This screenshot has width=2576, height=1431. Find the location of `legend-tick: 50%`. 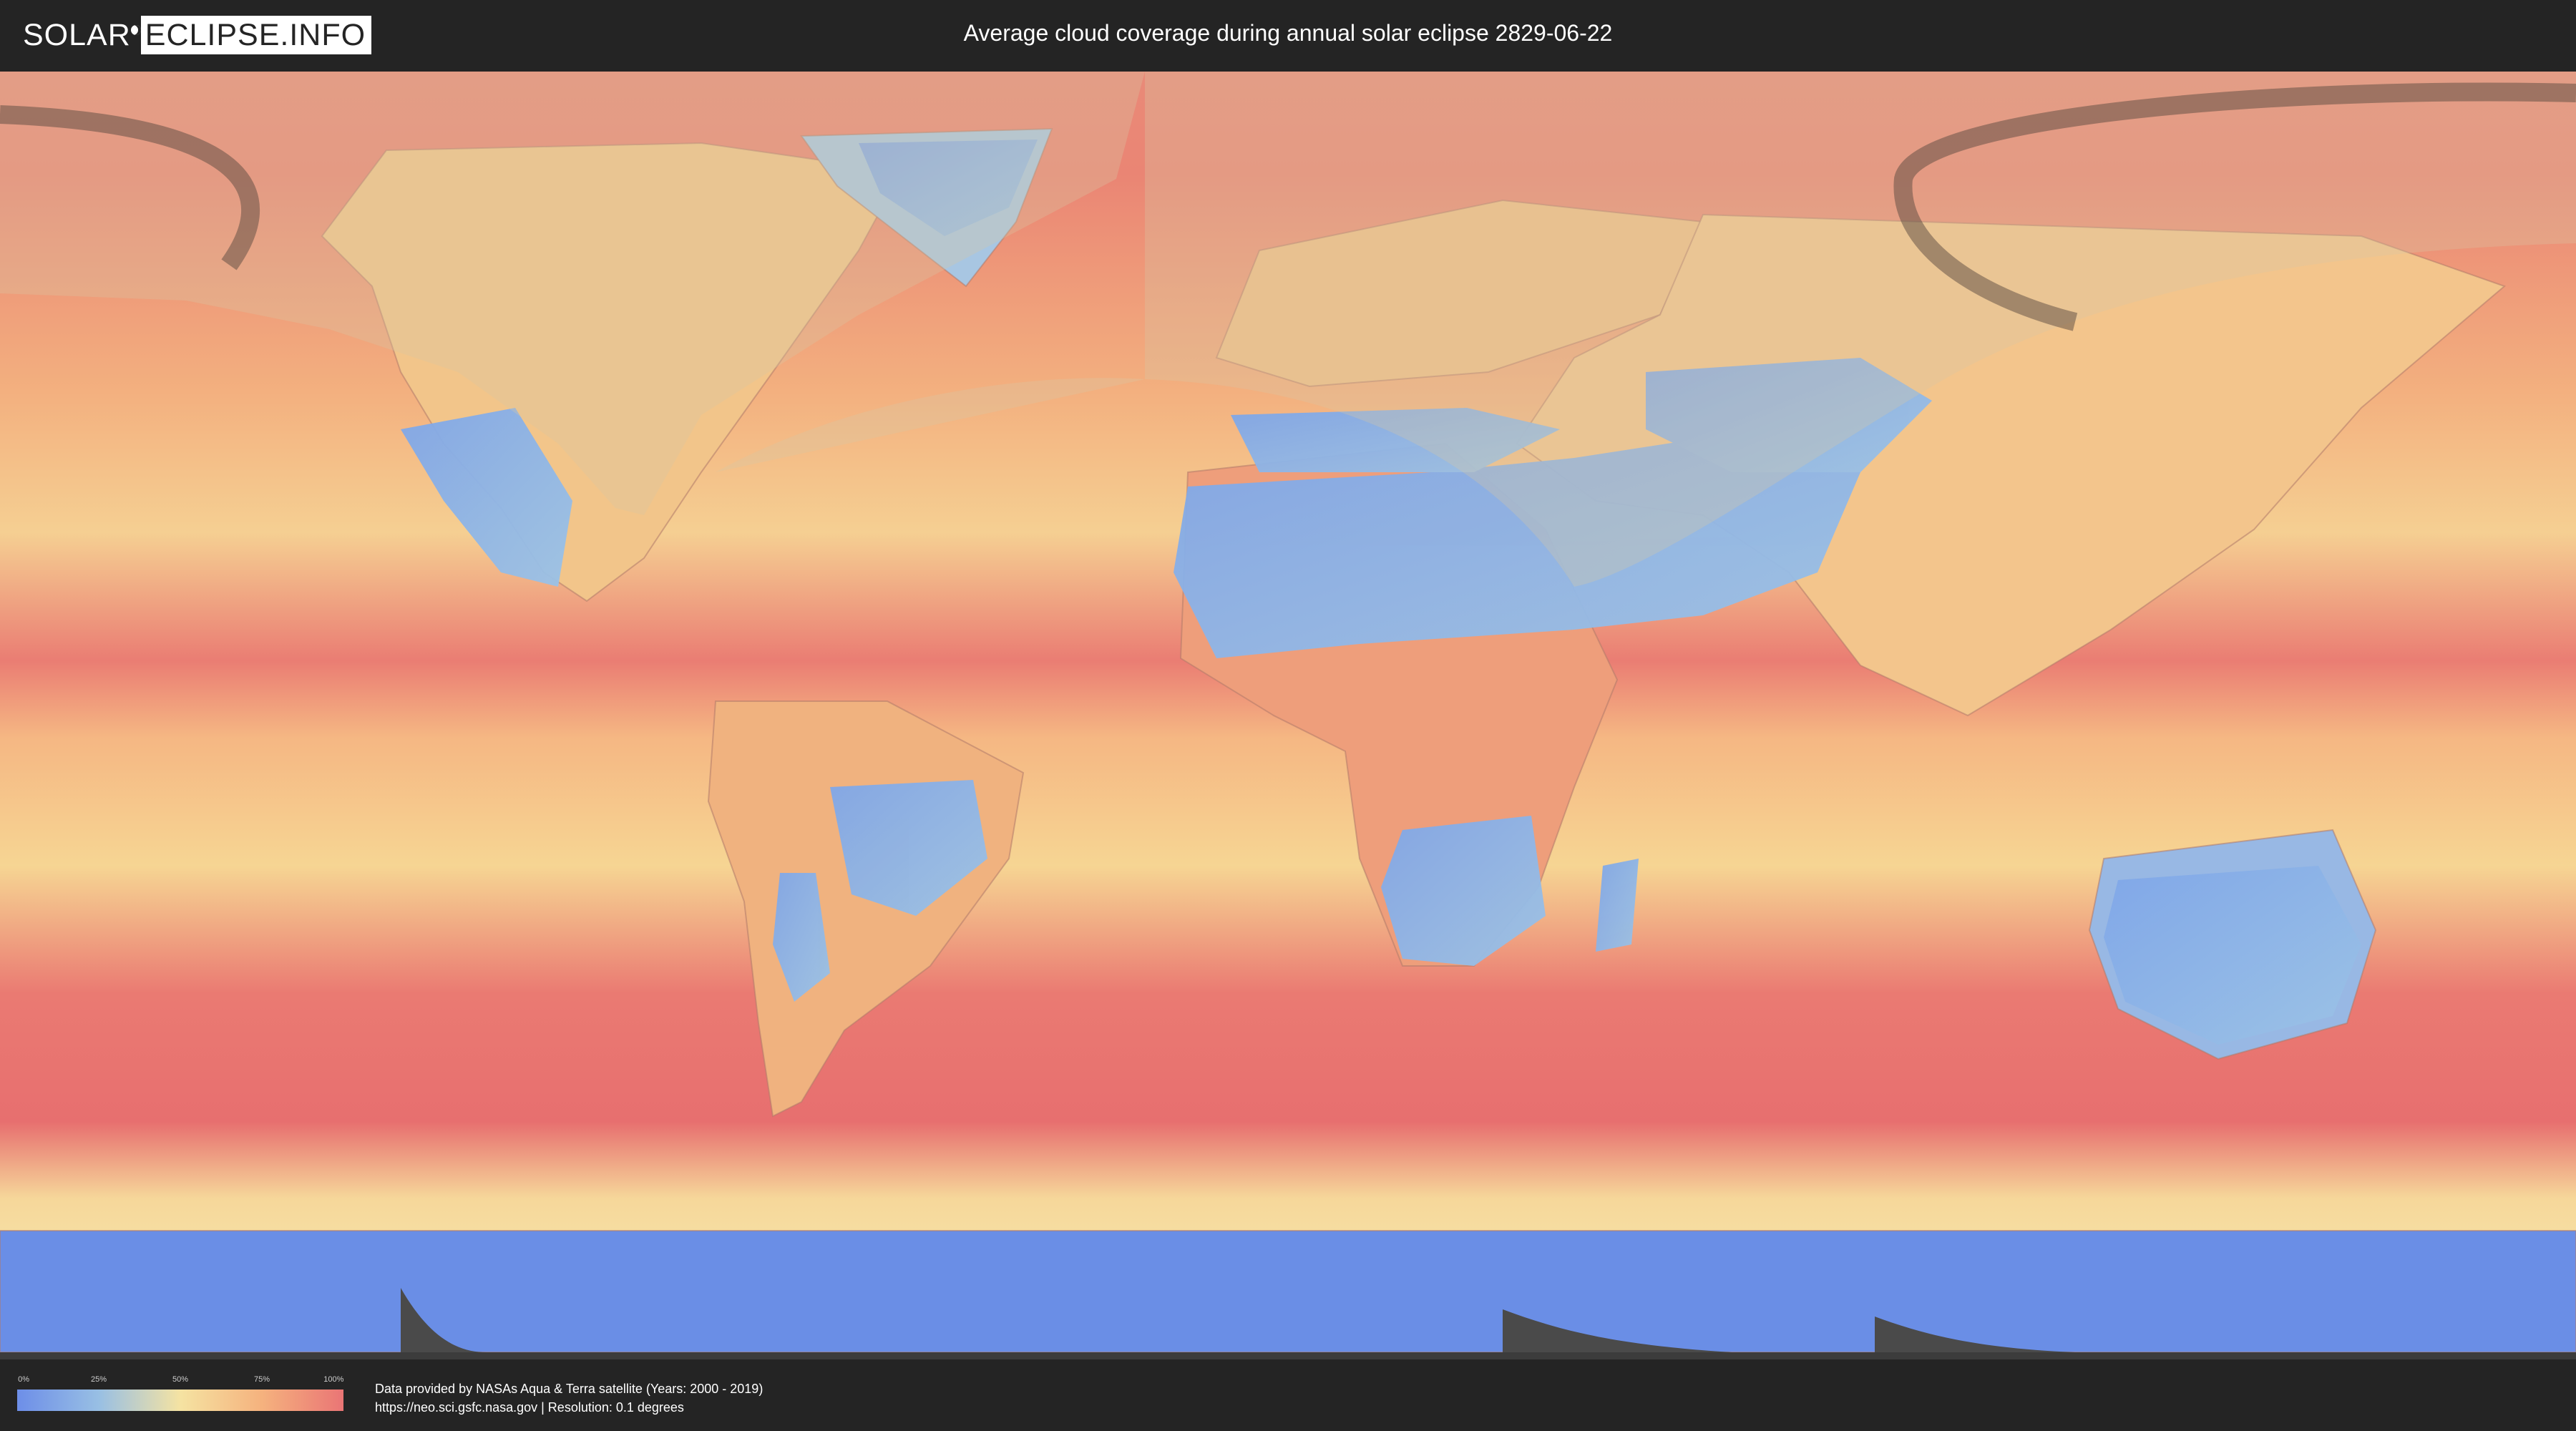

legend-tick: 50% is located at coordinates (180, 1379).